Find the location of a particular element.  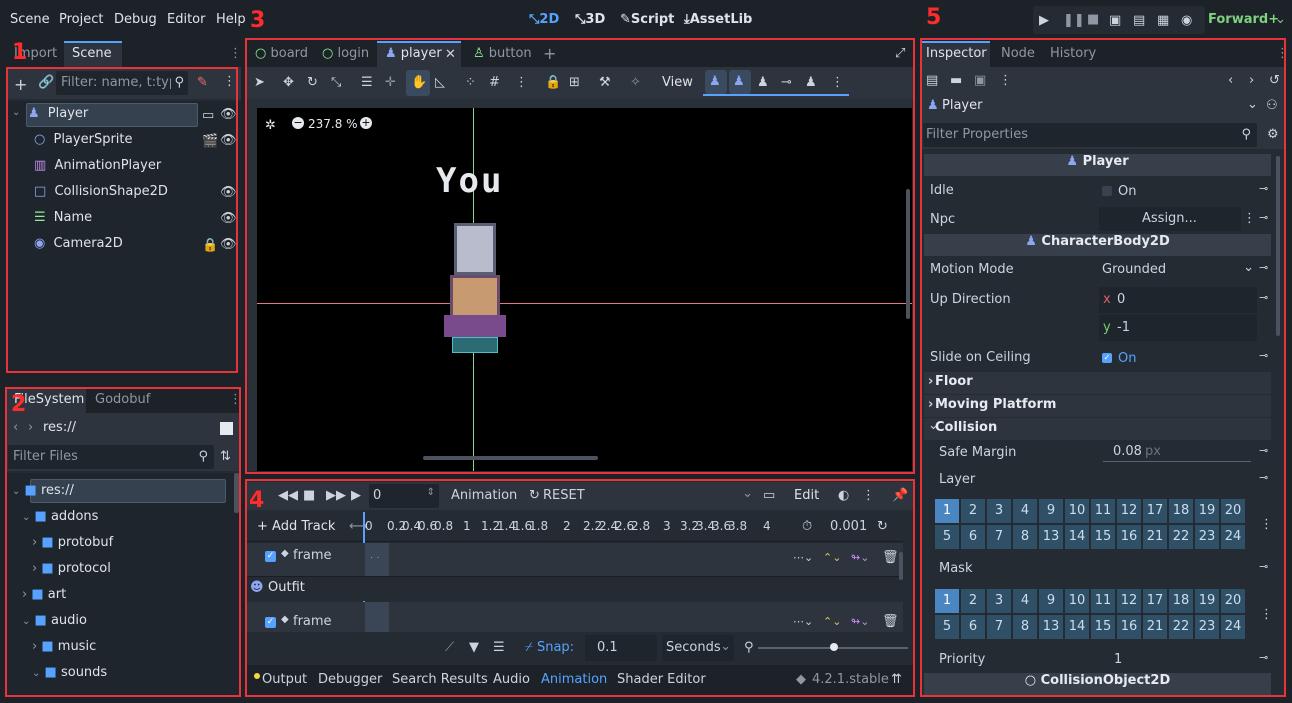

list-icon: ☰ is located at coordinates (499, 647).